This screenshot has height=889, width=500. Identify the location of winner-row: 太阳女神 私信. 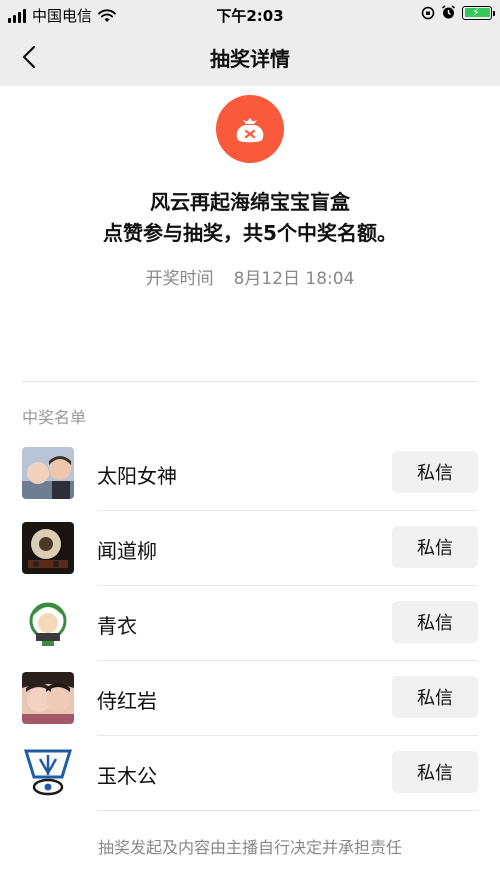
(250, 483).